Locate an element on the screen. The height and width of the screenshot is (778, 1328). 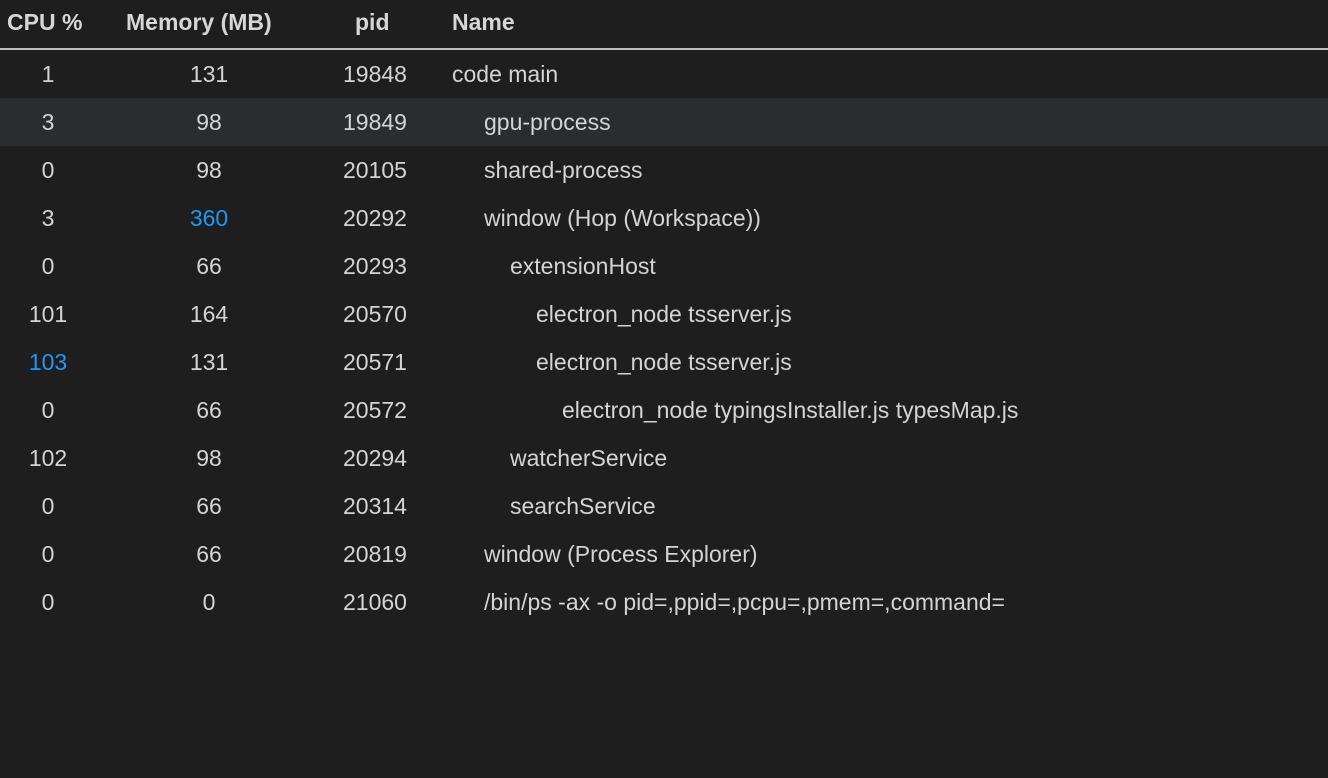
process-name-cell: window (Hop (Workspace)) is located at coordinates (622, 218).